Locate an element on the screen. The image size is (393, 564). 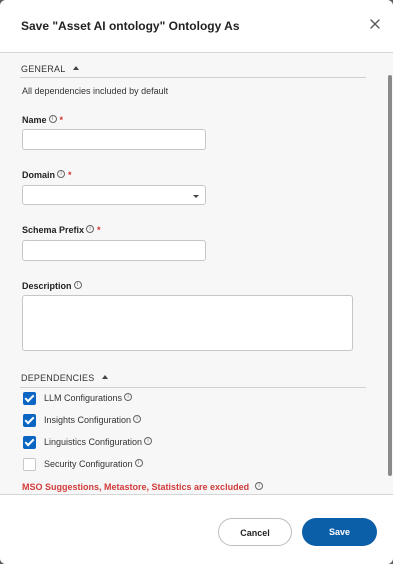
dependencies-section-heading: DEPENDENCIES is located at coordinates (58, 378).